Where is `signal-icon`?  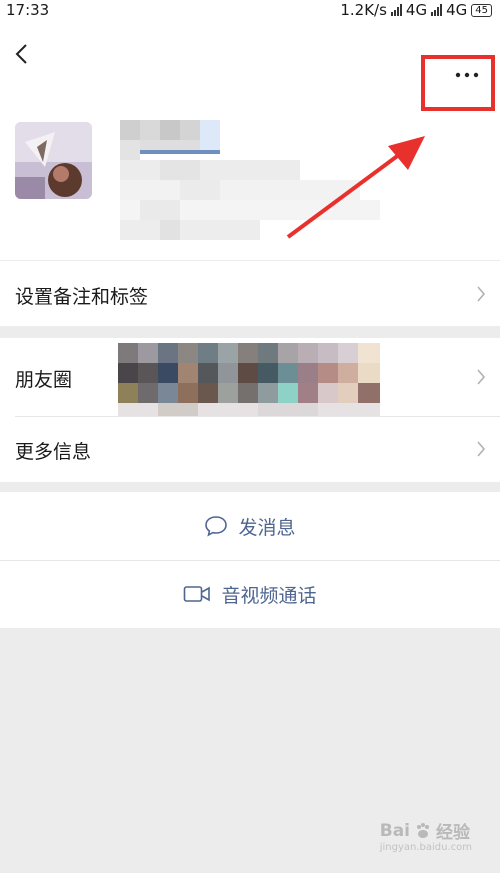 signal-icon is located at coordinates (396, 10).